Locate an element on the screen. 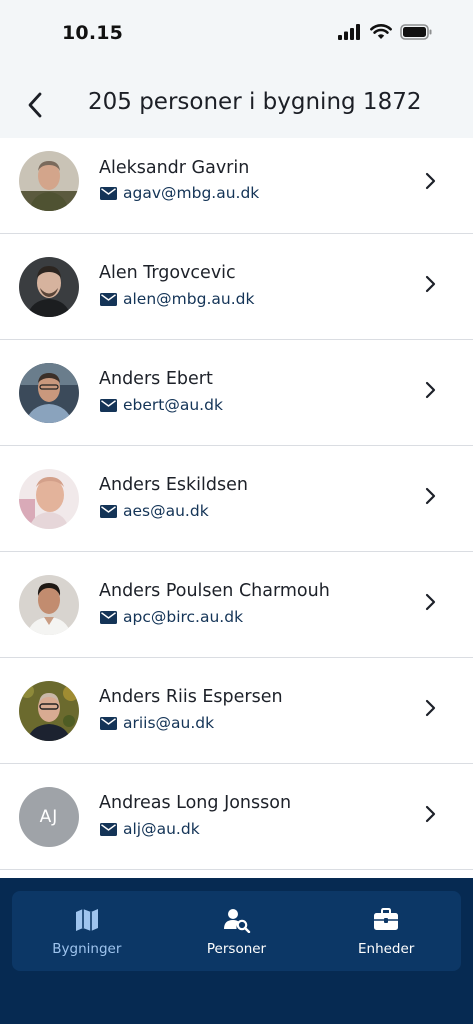  back-button is located at coordinates (35, 105).